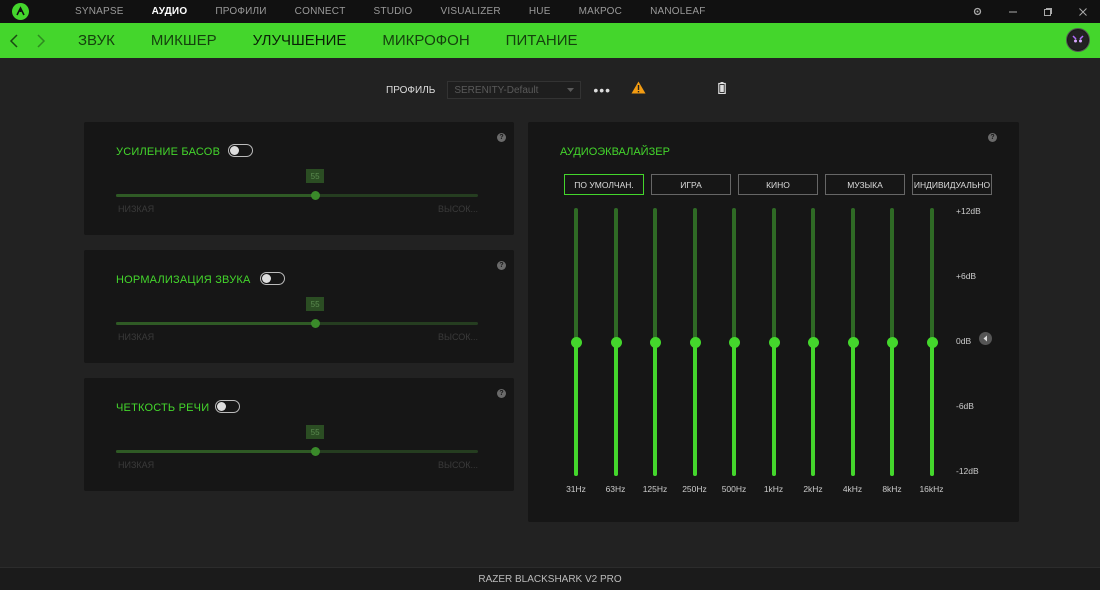  What do you see at coordinates (655, 489) in the screenshot?
I see `eq-band-label: 125Hz` at bounding box center [655, 489].